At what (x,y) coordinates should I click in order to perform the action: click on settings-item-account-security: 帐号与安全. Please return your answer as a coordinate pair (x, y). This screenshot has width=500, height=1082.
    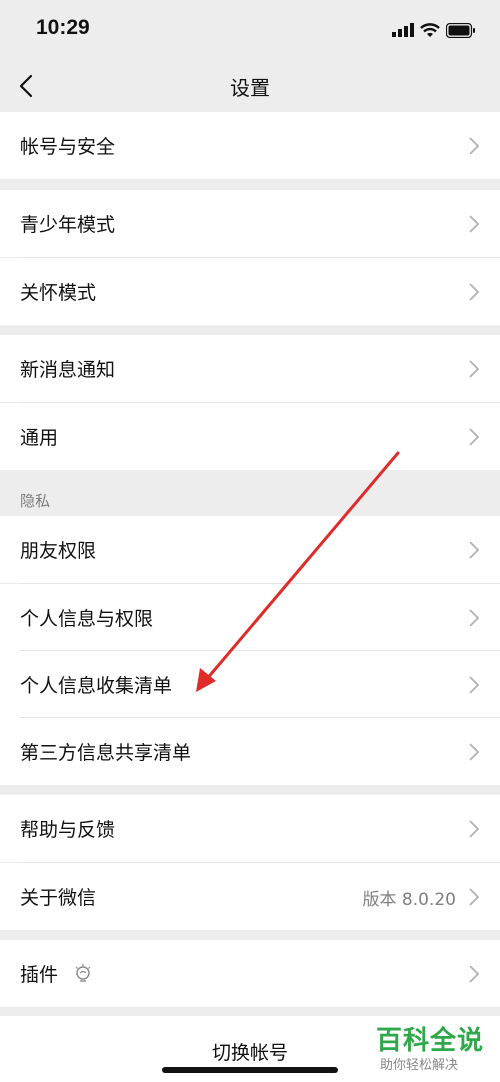
    Looking at the image, I should click on (250, 145).